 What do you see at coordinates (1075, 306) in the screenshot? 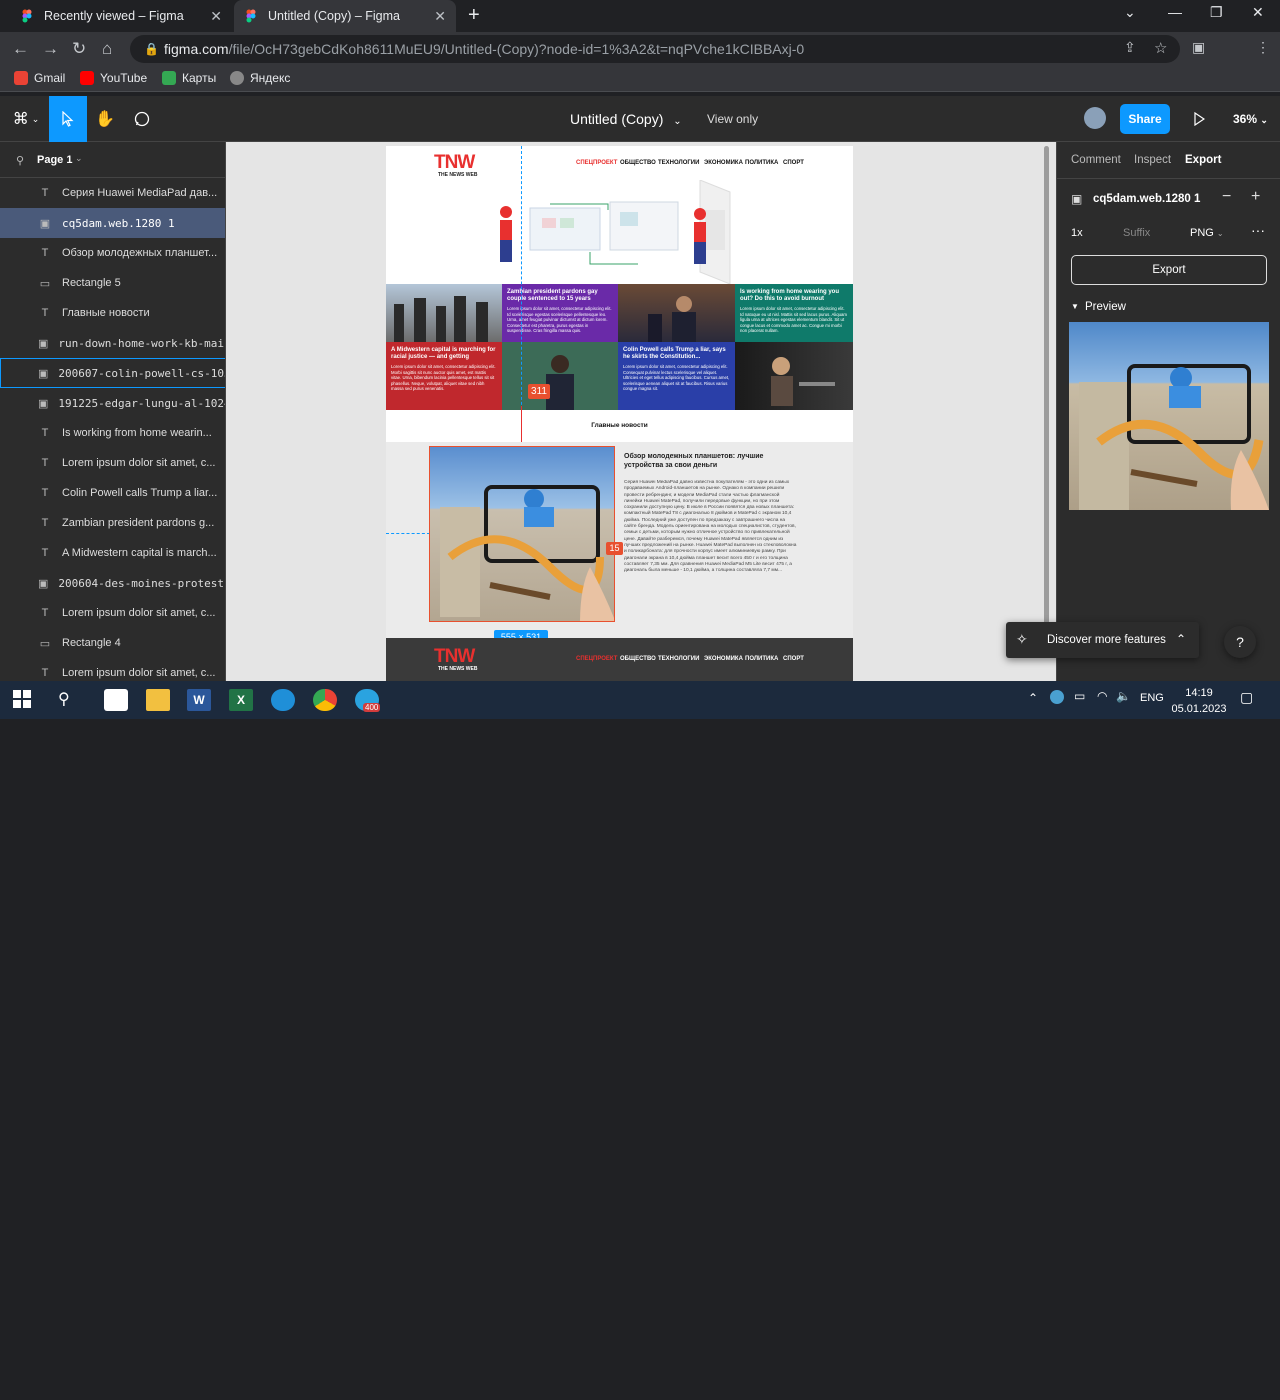
I see `caret-down-icon: ▼` at bounding box center [1075, 306].